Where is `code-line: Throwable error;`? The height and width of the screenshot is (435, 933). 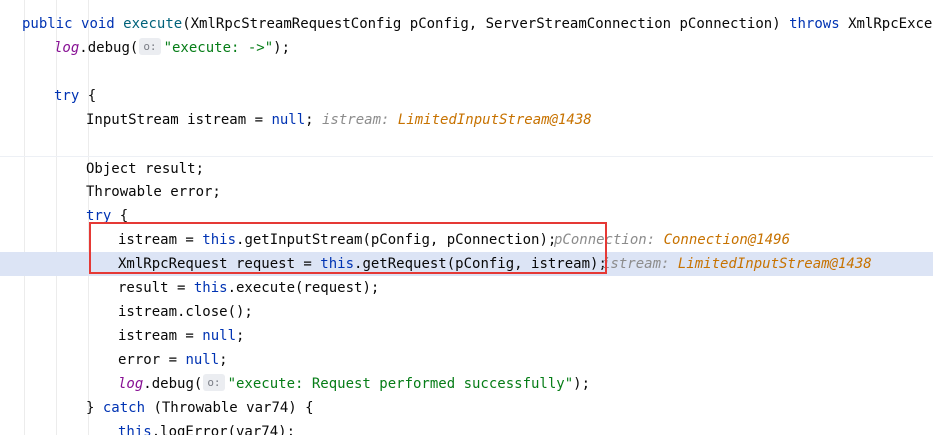 code-line: Throwable error; is located at coordinates (466, 192).